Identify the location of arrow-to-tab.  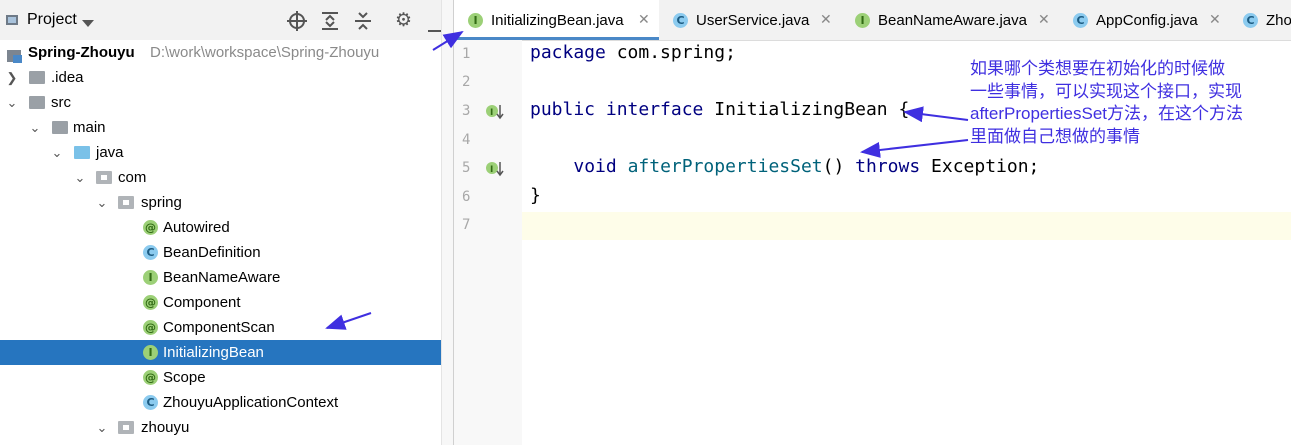
(448, 40).